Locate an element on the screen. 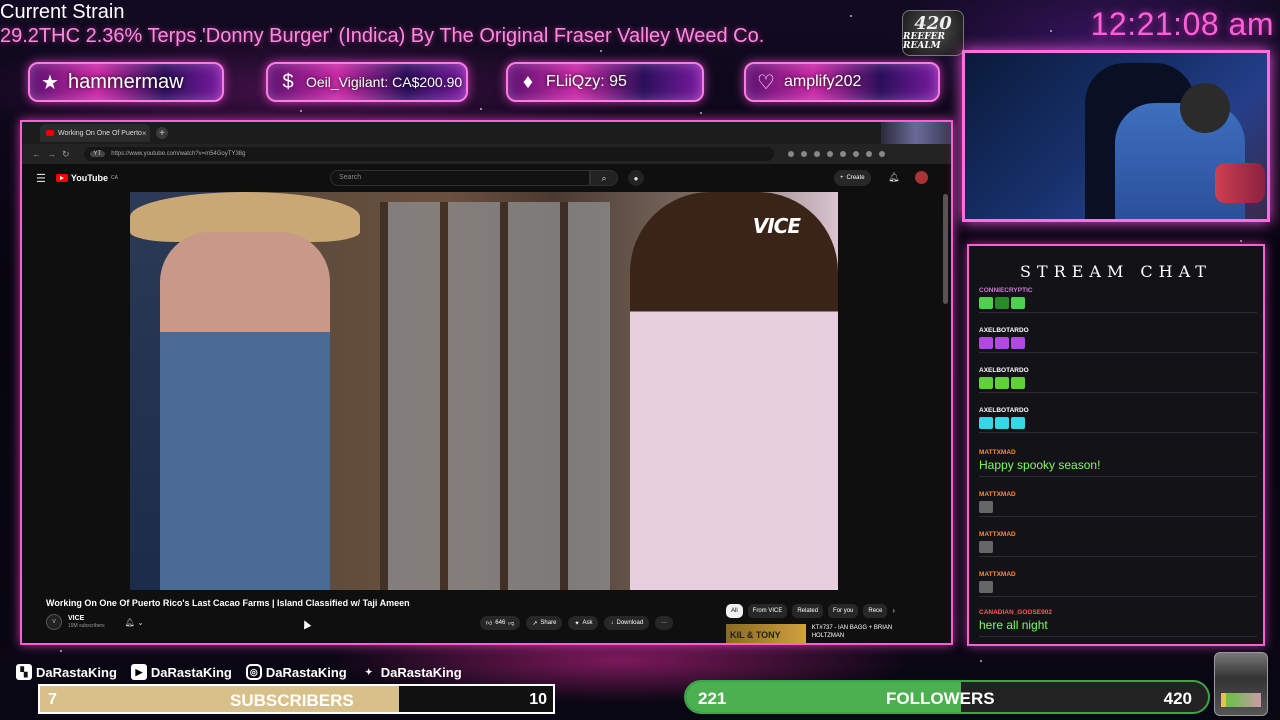  recommended-title: KT#737 - IAN BAGG + BRIAN HOLTZMAN is located at coordinates (852, 632).